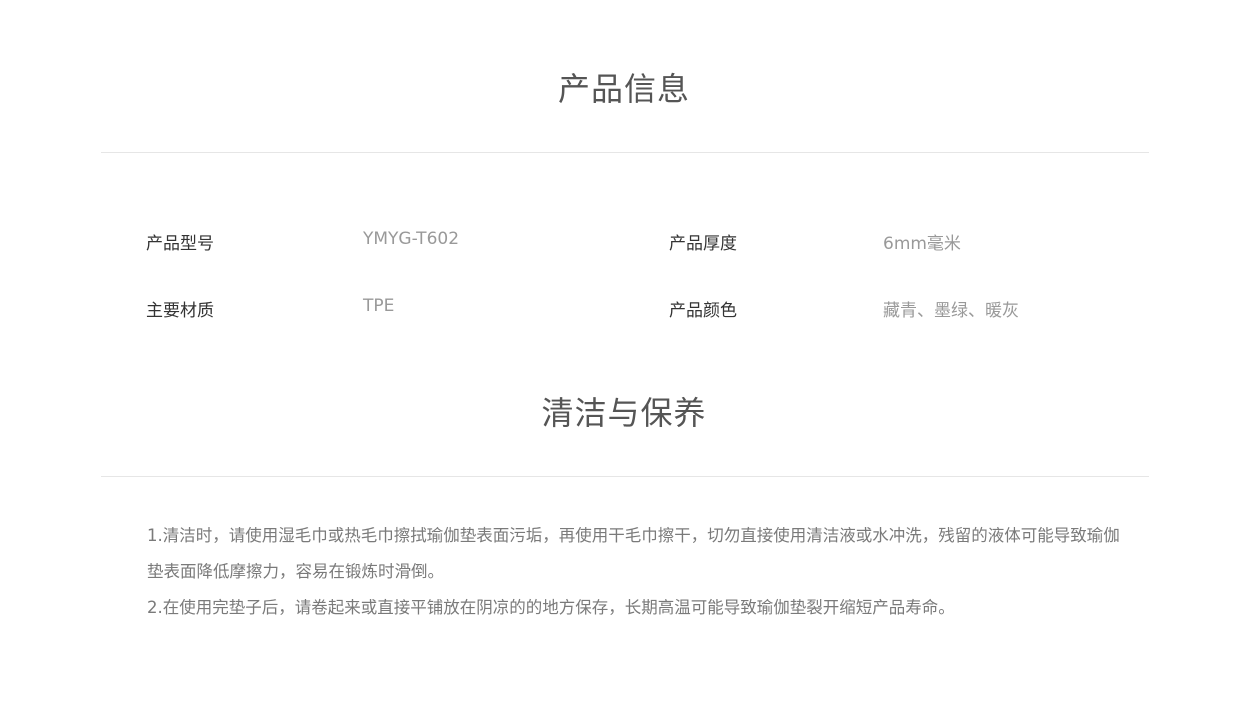 Image resolution: width=1248 pixels, height=715 pixels. Describe the element at coordinates (951, 311) in the screenshot. I see `spec-value-color: 藏青、墨绿、暖灰` at that location.